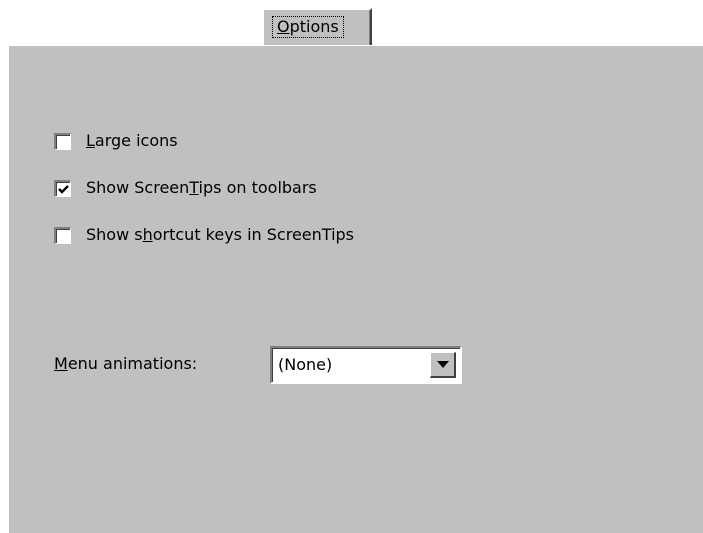  What do you see at coordinates (62, 141) in the screenshot?
I see `large-icons-checkbox` at bounding box center [62, 141].